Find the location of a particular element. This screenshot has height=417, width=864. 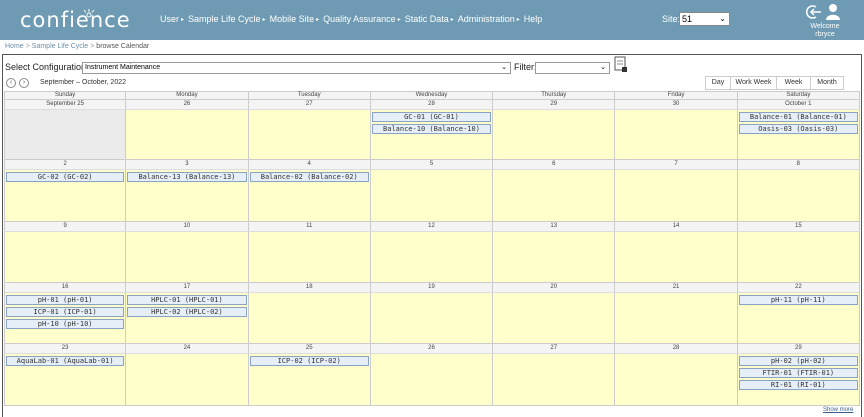

day-cell: Balance-02 (Balance-02) is located at coordinates (309, 196).